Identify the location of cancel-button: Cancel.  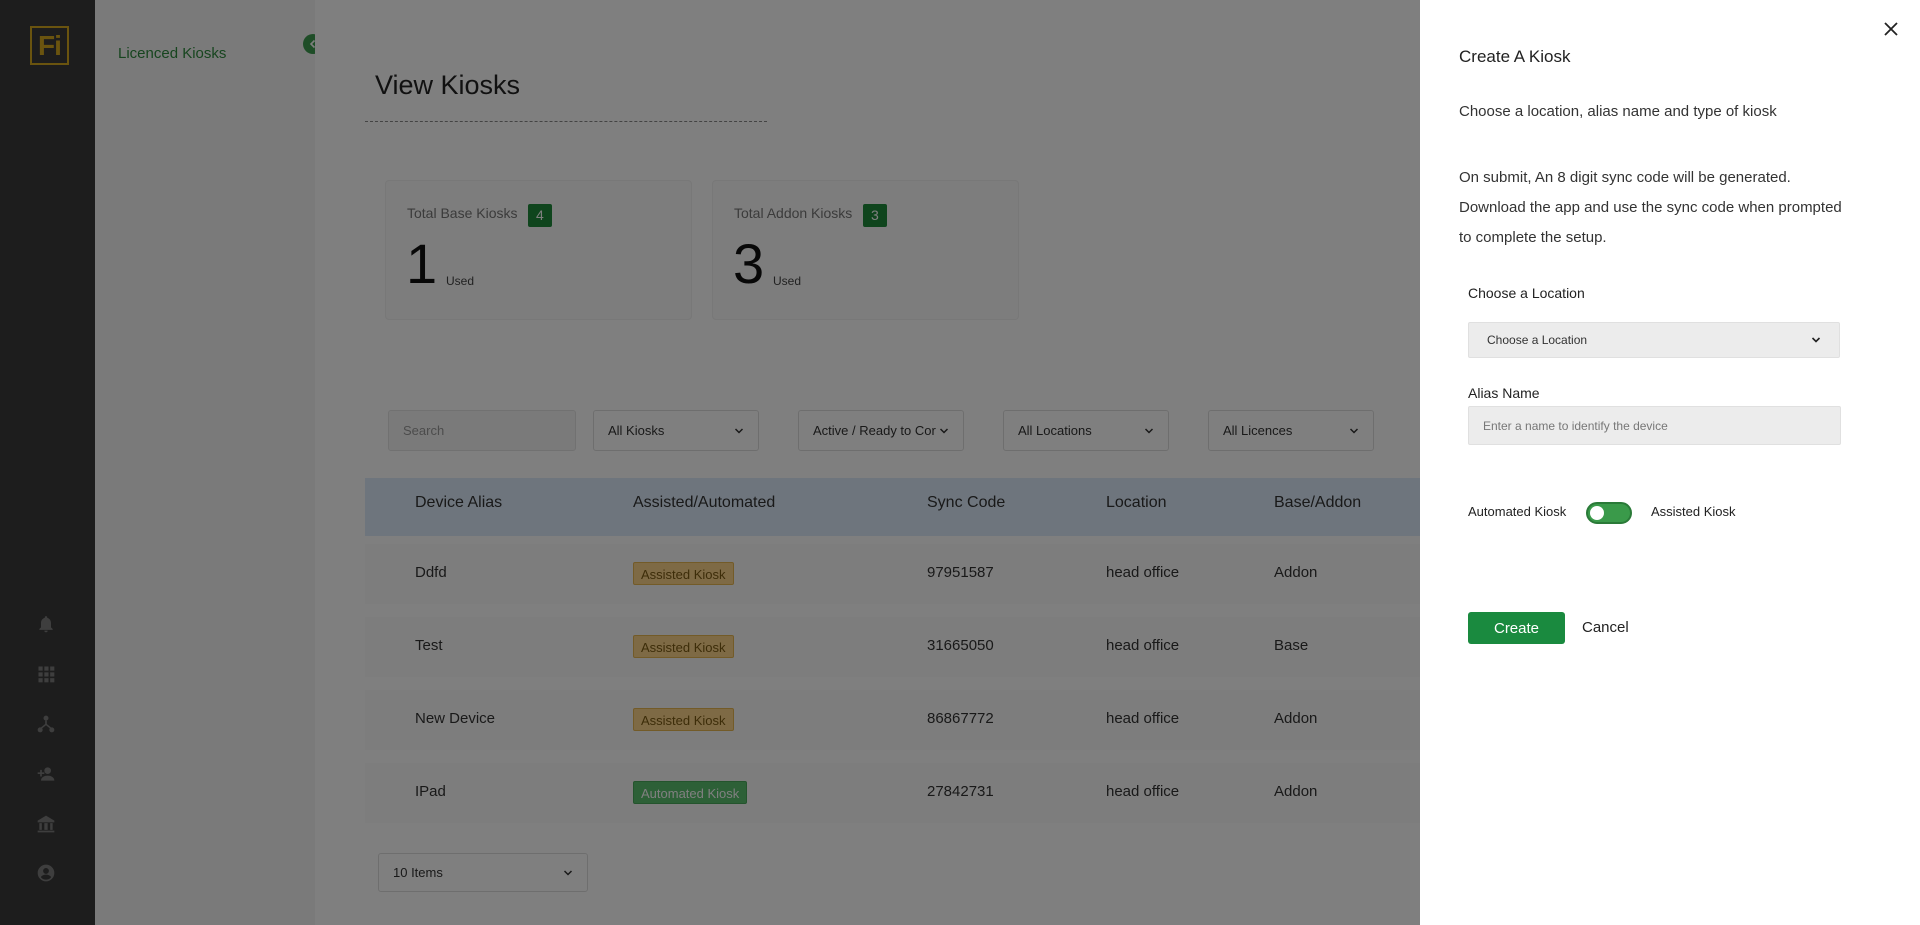
(1605, 627).